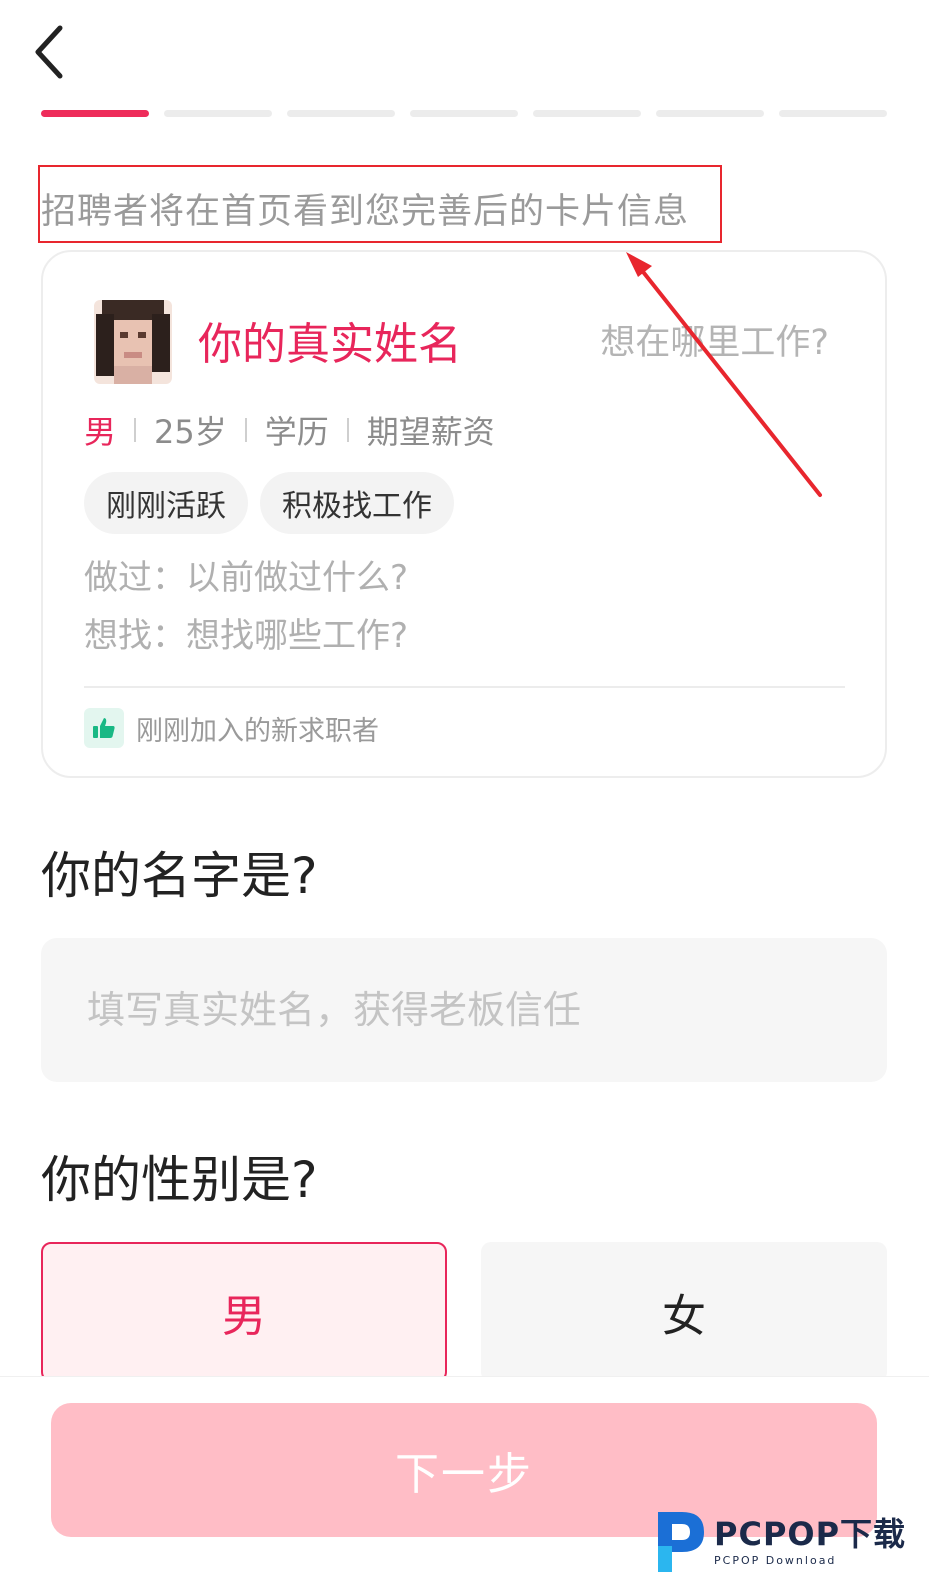 The height and width of the screenshot is (1588, 929). What do you see at coordinates (244, 1312) in the screenshot?
I see `gender-male-button: 男` at bounding box center [244, 1312].